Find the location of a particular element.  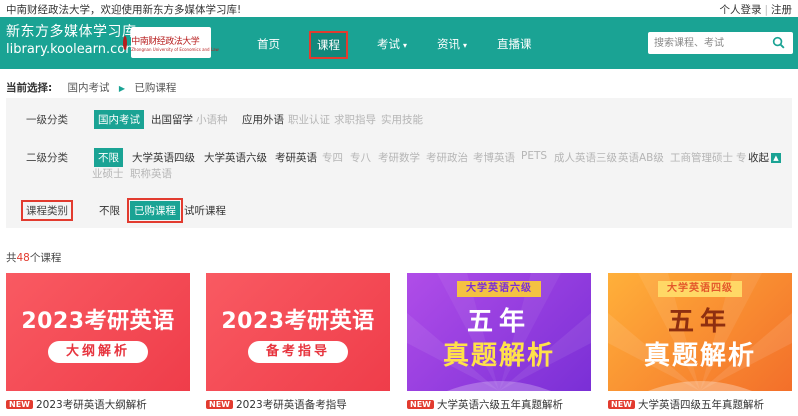

filter-option: 专四 is located at coordinates (332, 157).